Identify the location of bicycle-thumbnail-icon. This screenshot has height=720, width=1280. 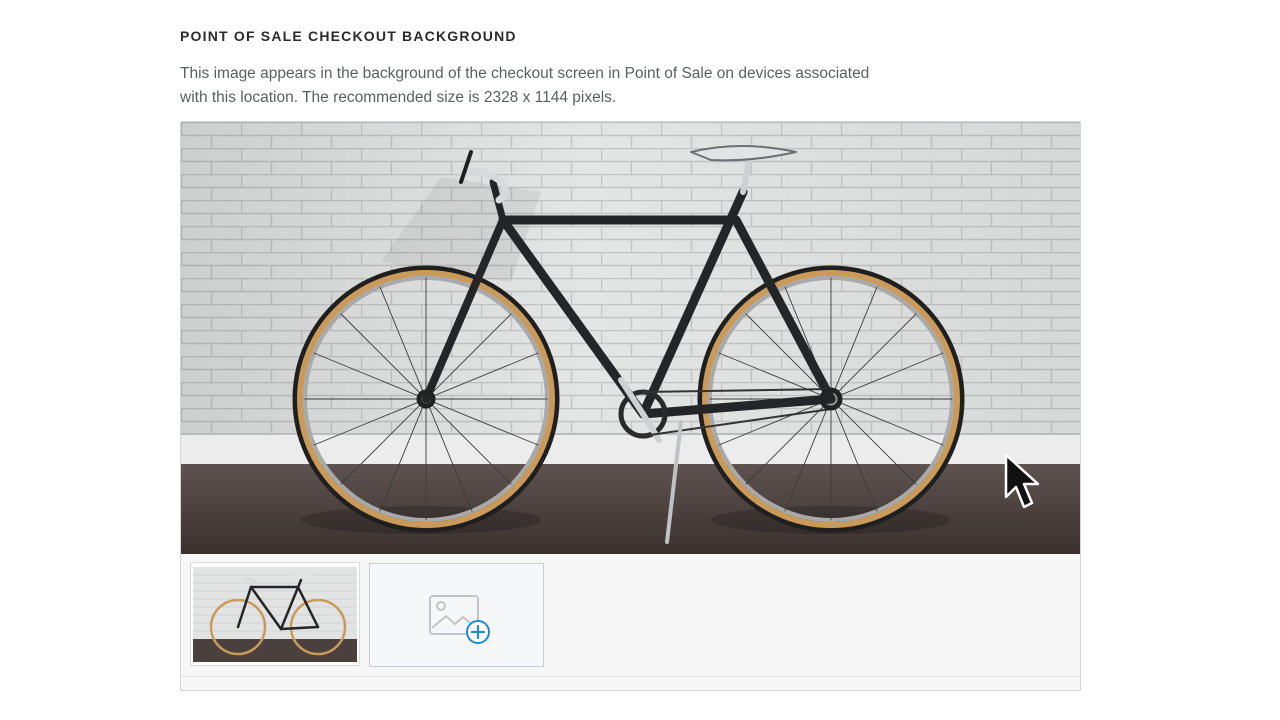
(275, 614).